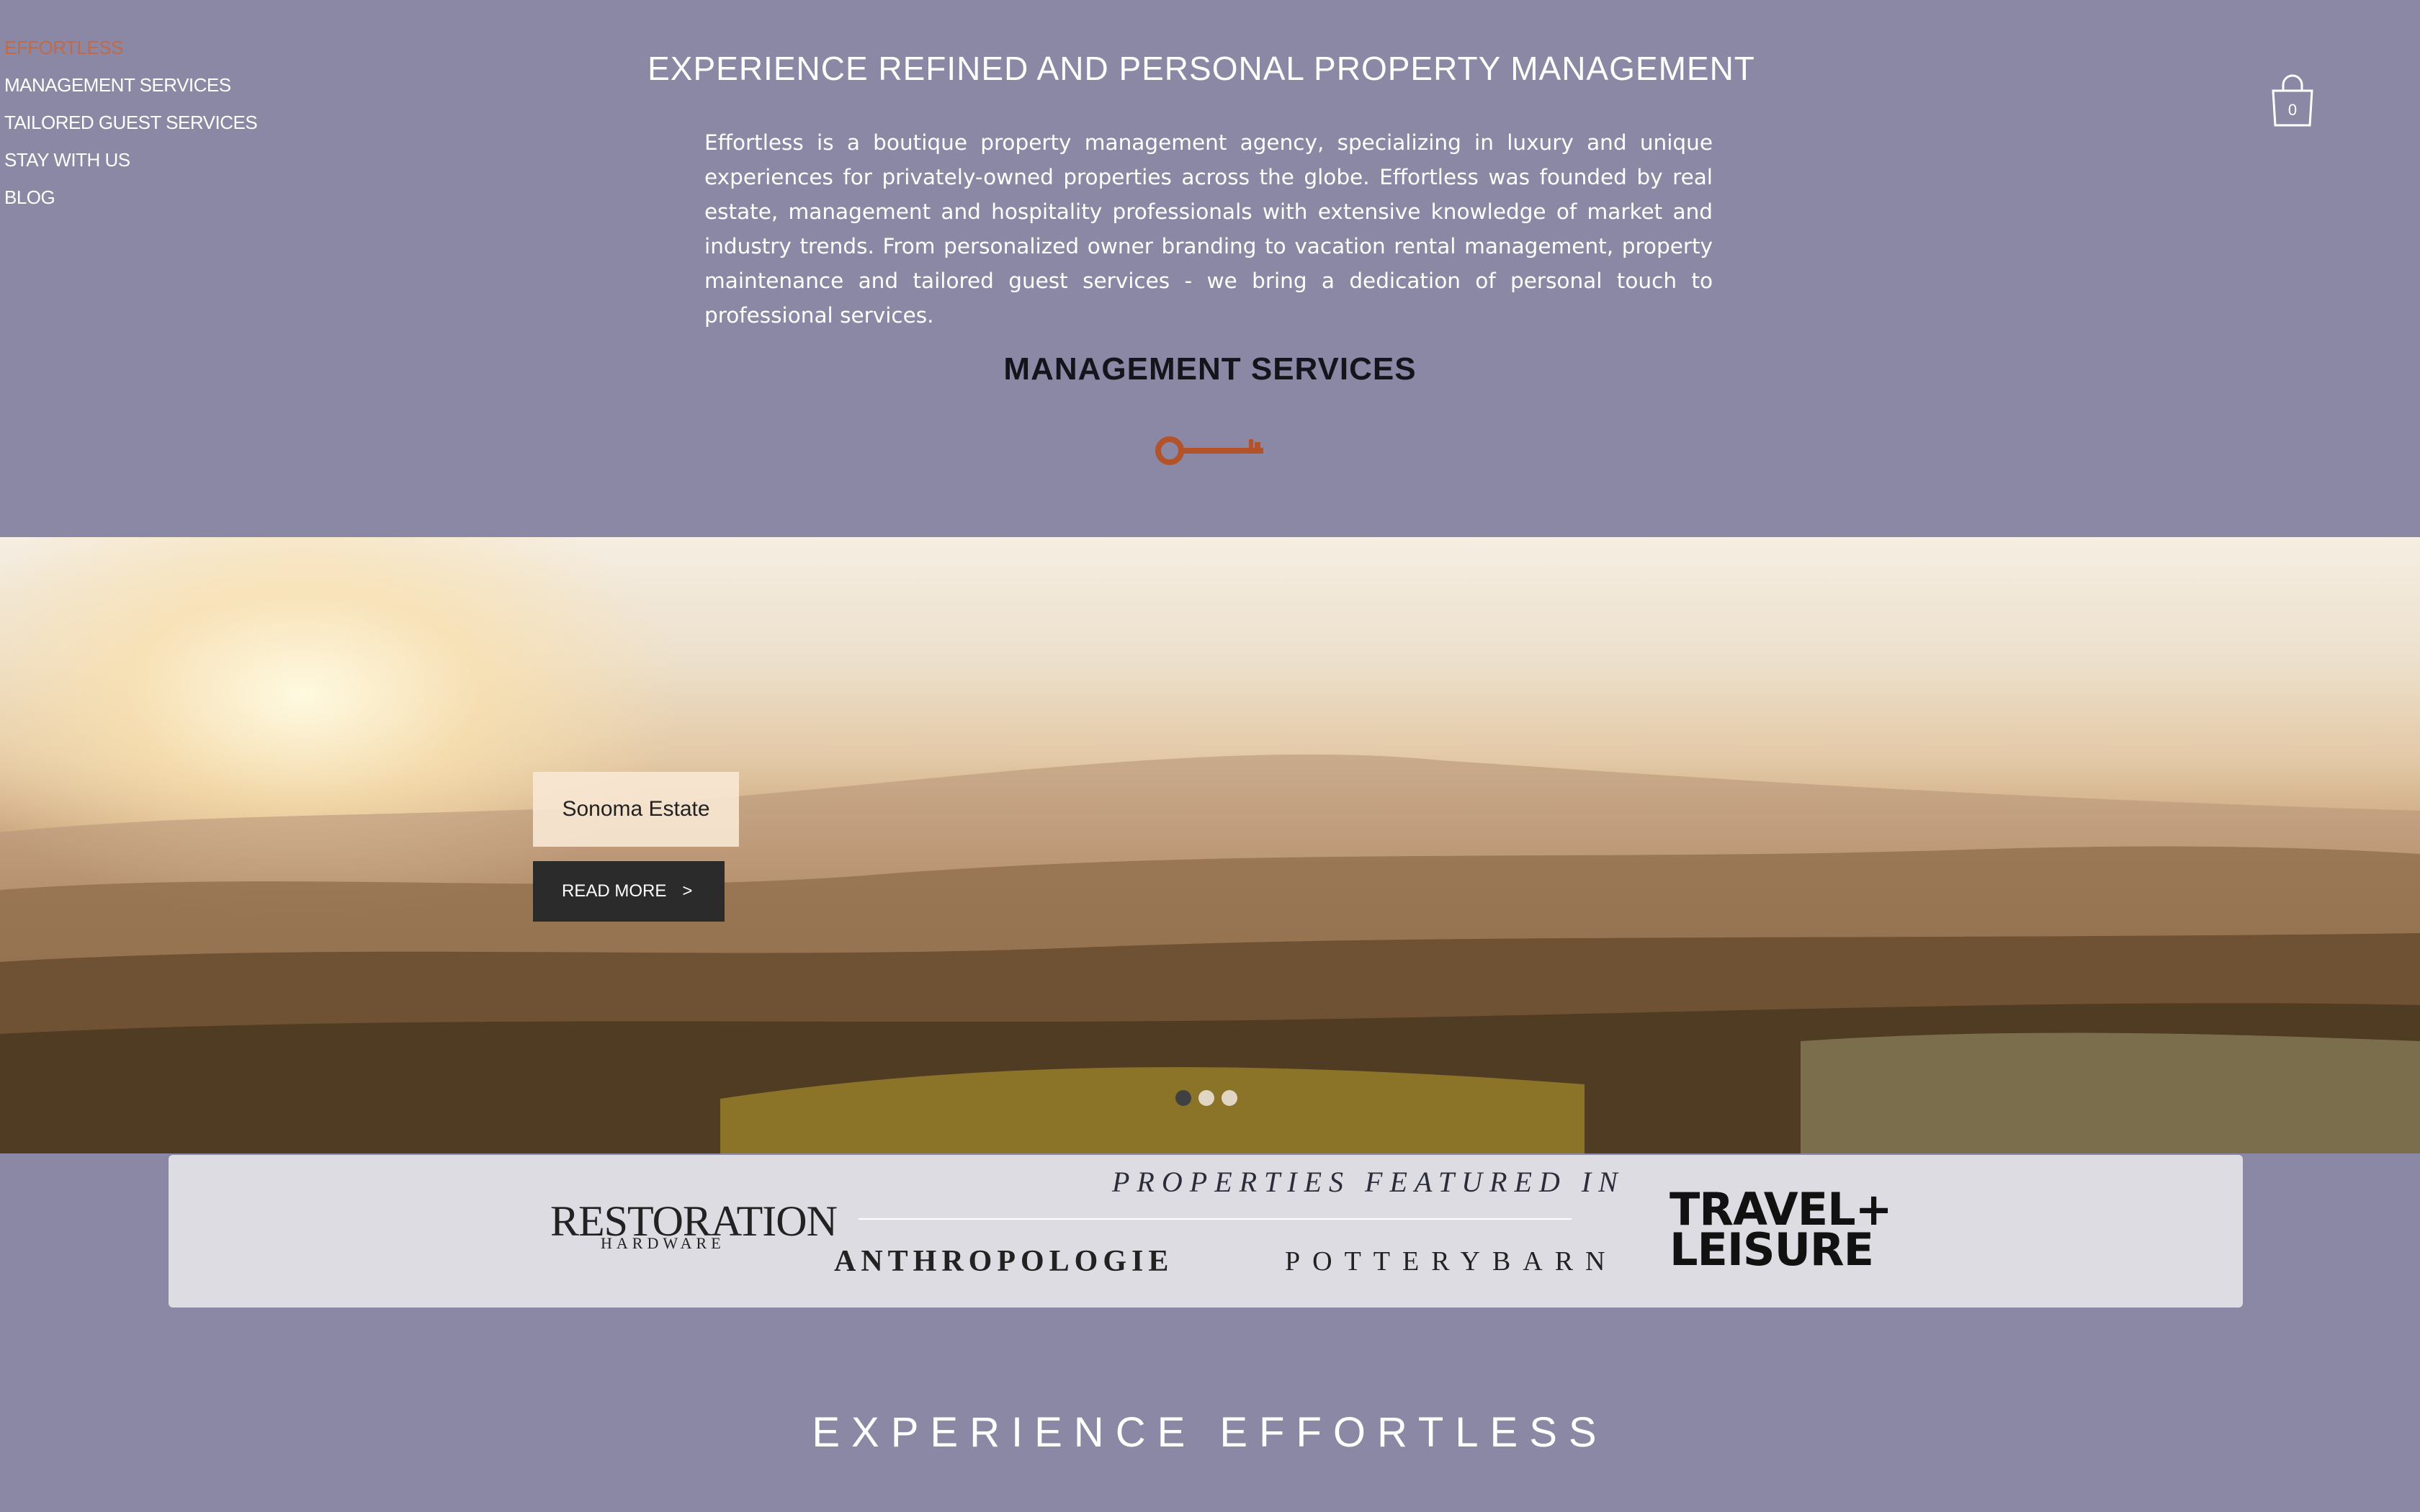  Describe the element at coordinates (1215, 1219) in the screenshot. I see `featured-divider` at that location.